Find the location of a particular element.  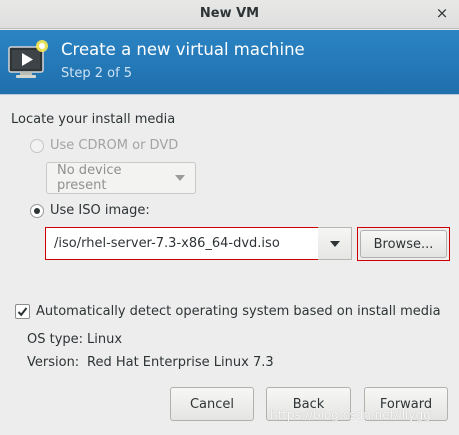

window-title: New VM is located at coordinates (229, 13).